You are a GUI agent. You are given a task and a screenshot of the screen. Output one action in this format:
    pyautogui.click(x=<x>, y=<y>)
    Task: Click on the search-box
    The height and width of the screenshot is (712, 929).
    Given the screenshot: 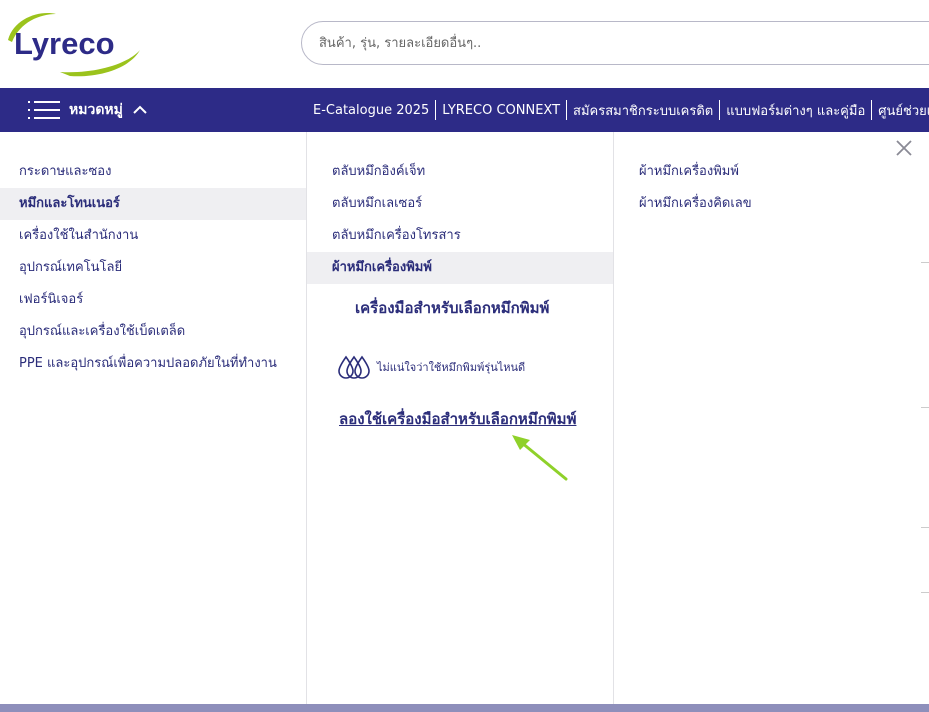 What is the action you would take?
    pyautogui.click(x=615, y=43)
    